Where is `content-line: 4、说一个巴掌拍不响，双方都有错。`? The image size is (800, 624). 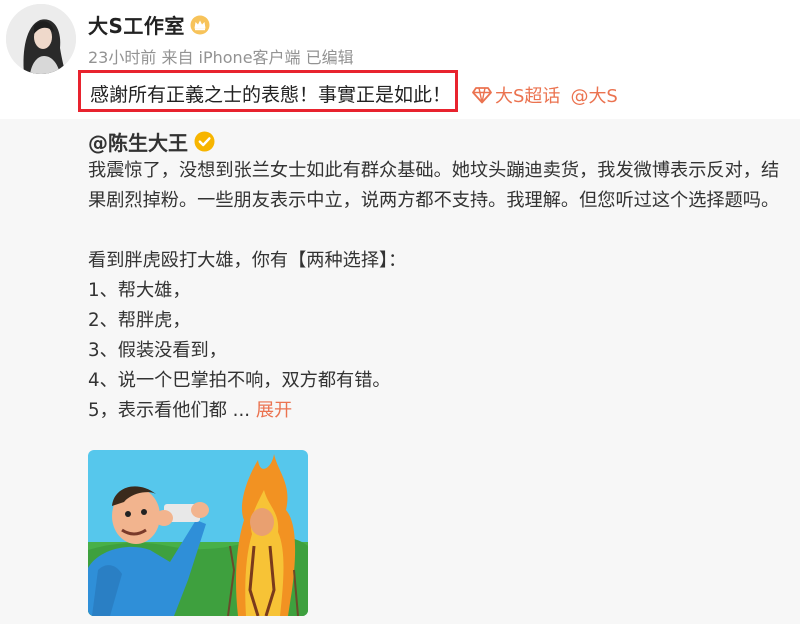 content-line: 4、说一个巴掌拍不响，双方都有错。 is located at coordinates (239, 380).